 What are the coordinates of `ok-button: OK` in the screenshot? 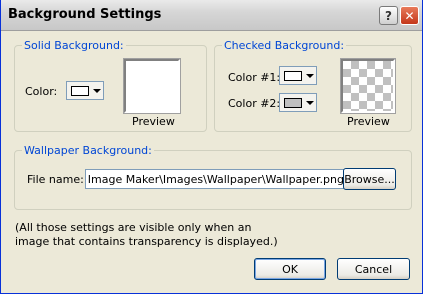 It's located at (290, 269).